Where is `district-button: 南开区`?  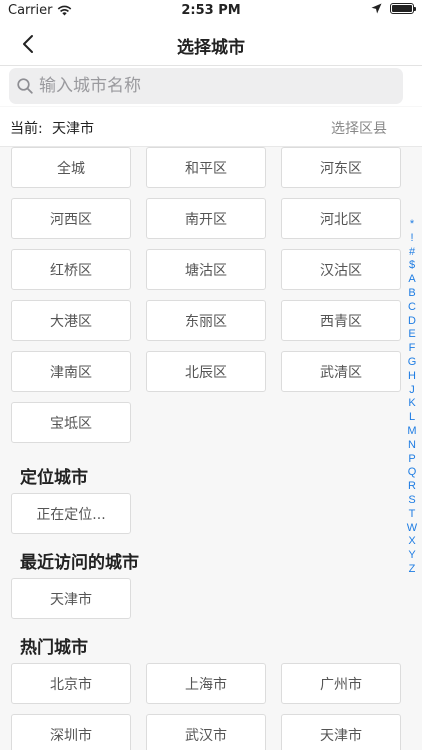 district-button: 南开区 is located at coordinates (206, 218).